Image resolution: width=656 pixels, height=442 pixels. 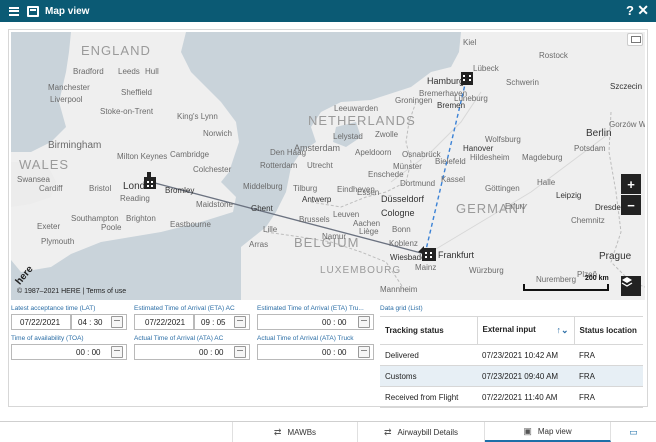 I want to click on cell-tracking-status: Received from Flight, so click(x=428, y=397).